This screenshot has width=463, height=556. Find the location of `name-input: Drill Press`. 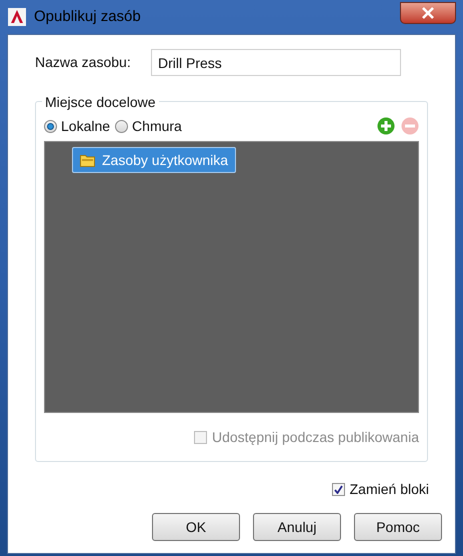

name-input: Drill Press is located at coordinates (276, 62).